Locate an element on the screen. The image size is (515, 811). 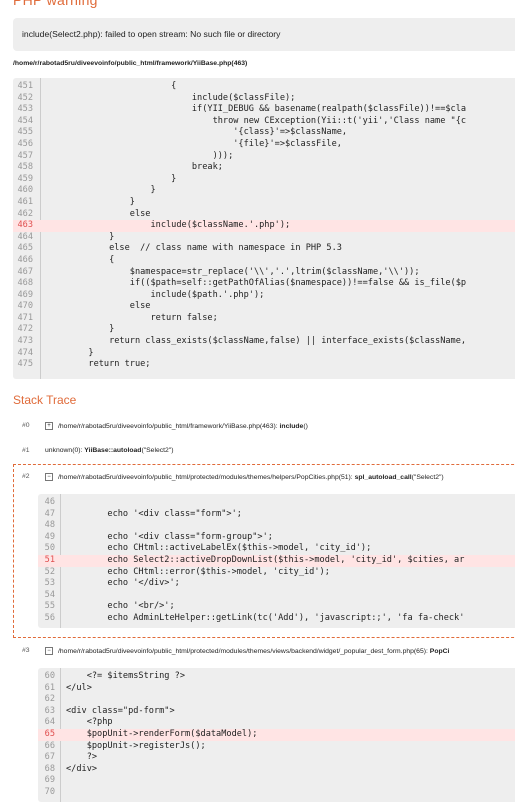
code-text: include($path.'.php'); is located at coordinates (156, 294).